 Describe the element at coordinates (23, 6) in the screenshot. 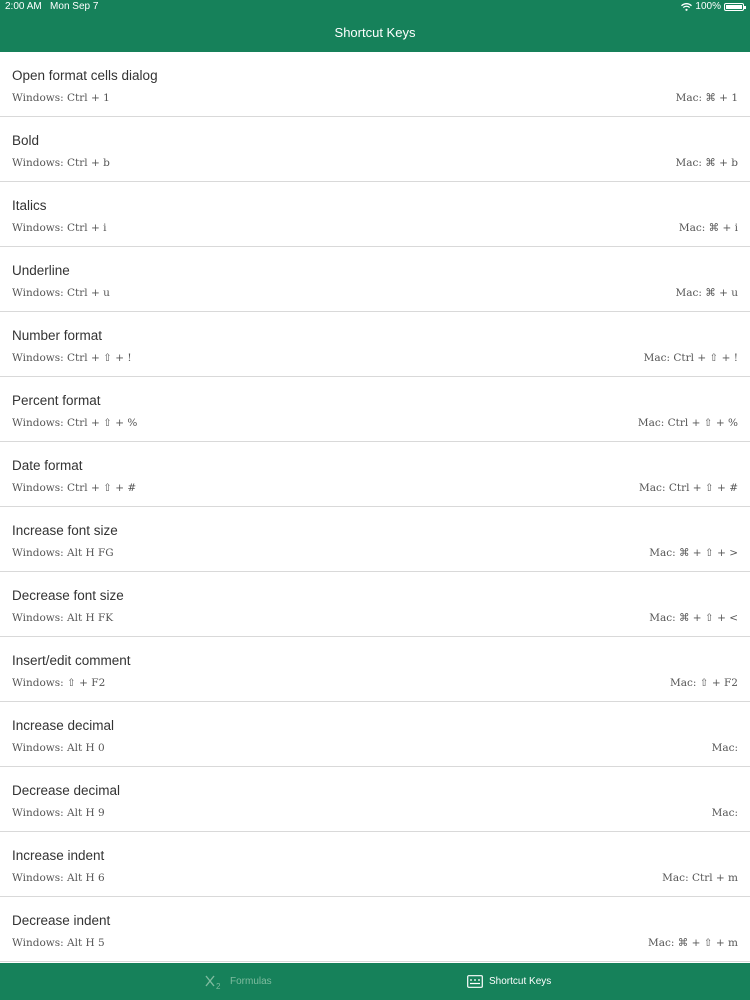

I see `status-time: 2:00 AM` at that location.